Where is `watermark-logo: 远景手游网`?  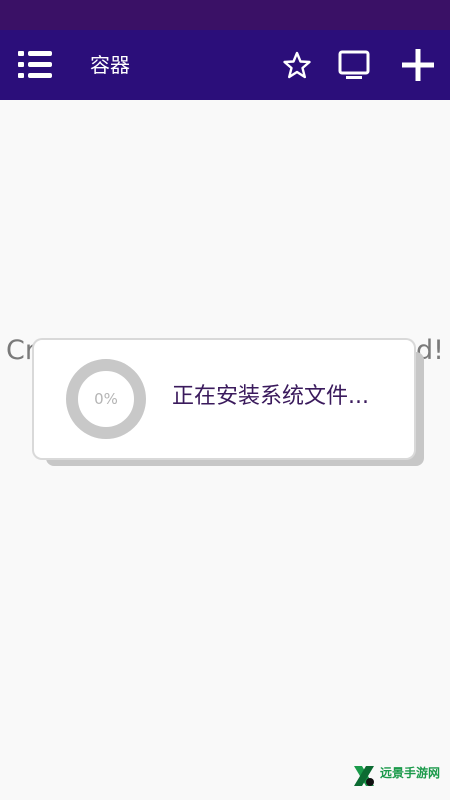
watermark-logo: 远景手游网 is located at coordinates (396, 775).